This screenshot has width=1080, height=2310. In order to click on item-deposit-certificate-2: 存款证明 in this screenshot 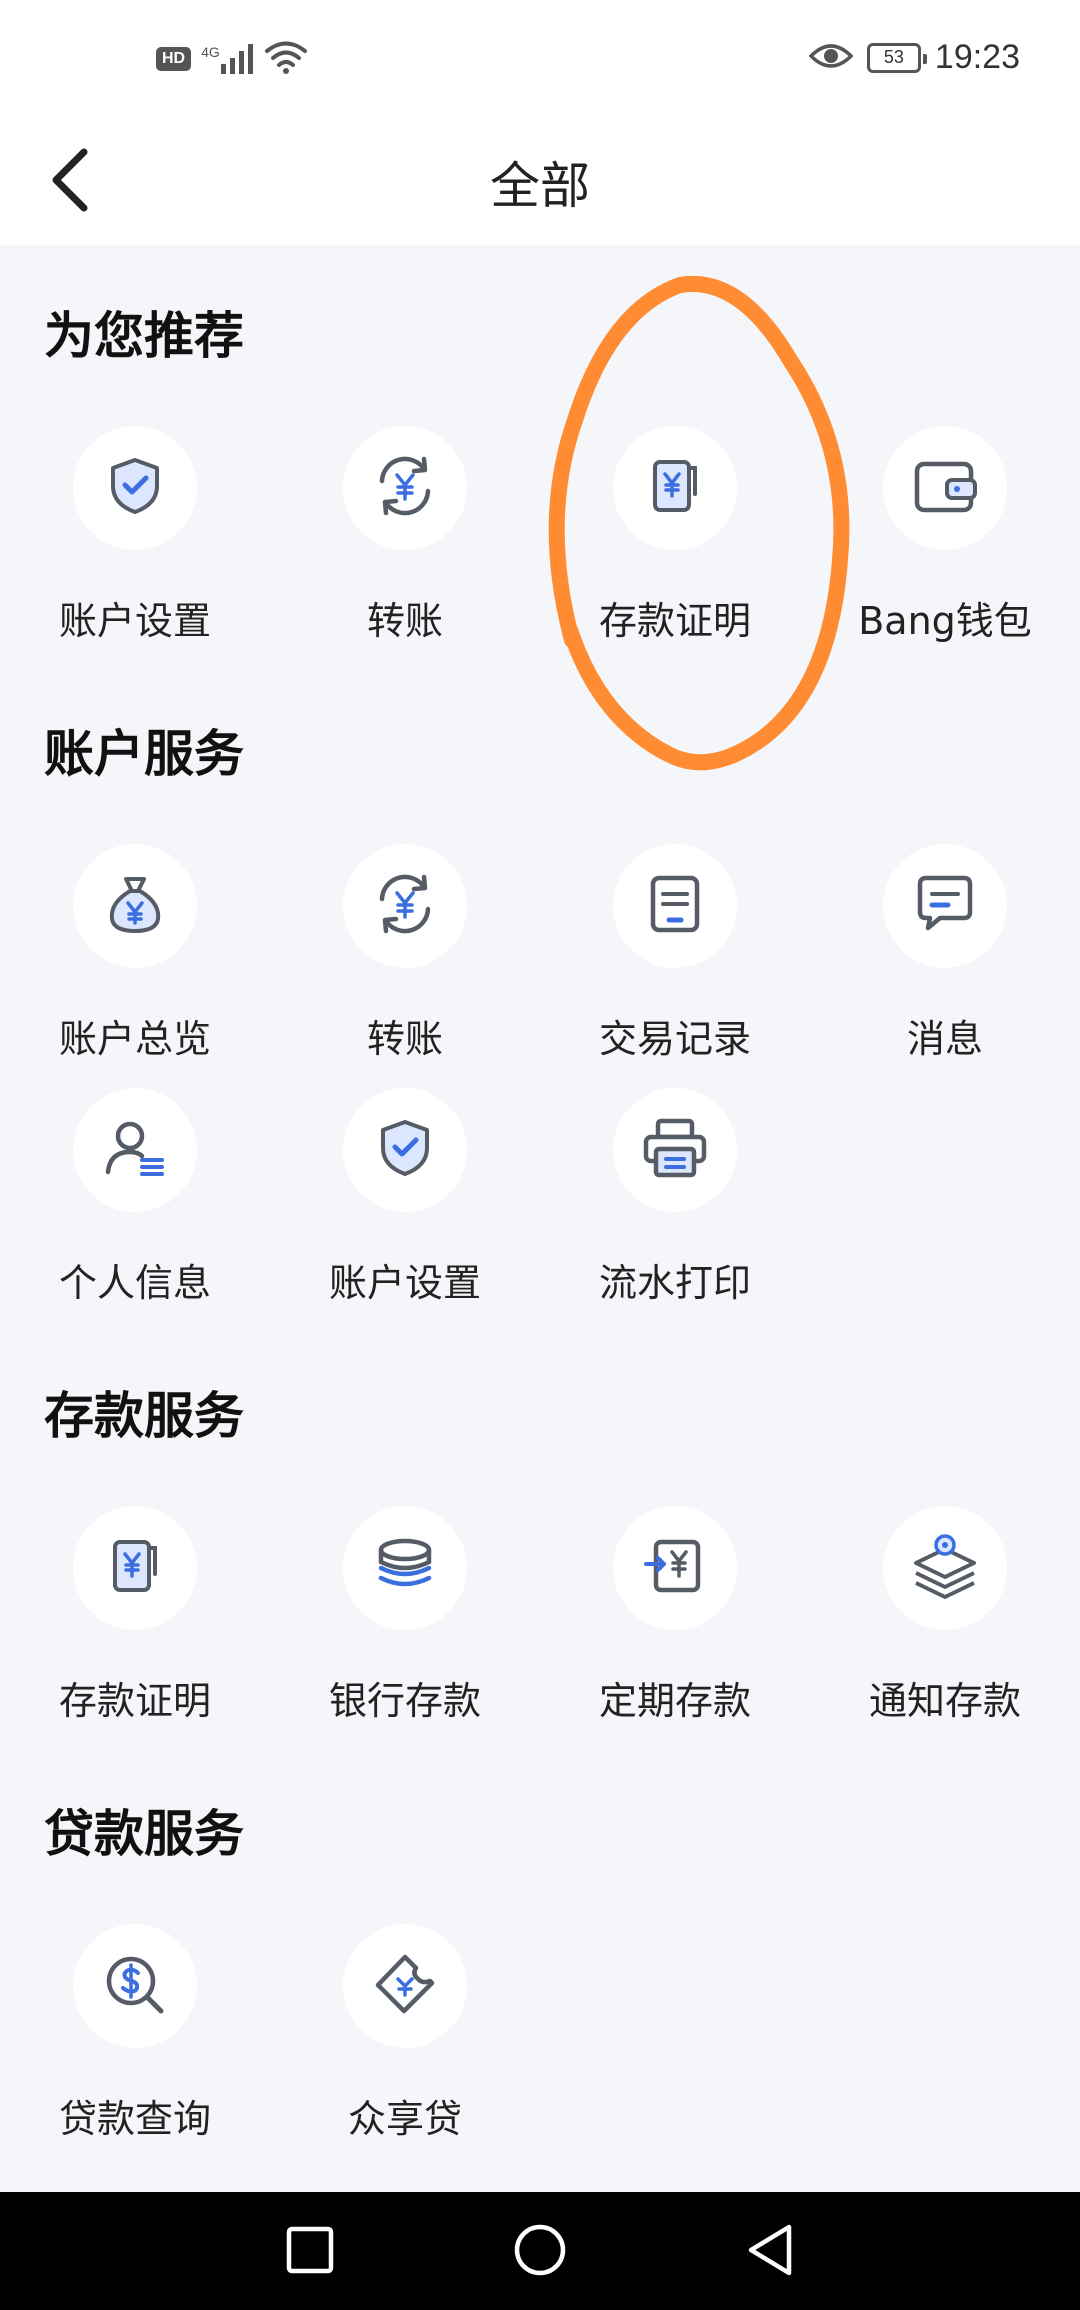, I will do `click(135, 1615)`.